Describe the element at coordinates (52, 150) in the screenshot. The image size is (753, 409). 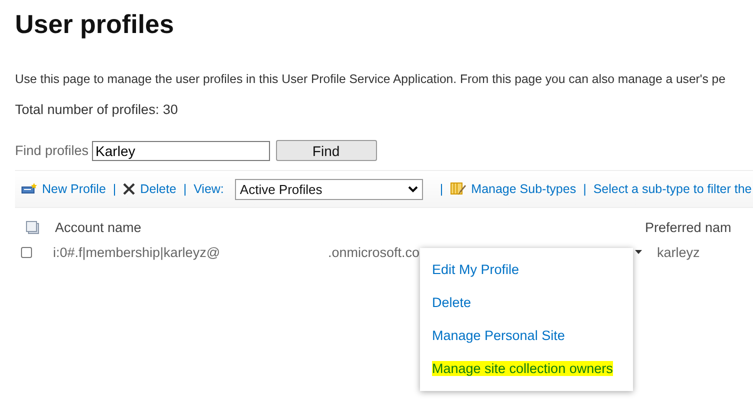
I see `find-label: Find profiles` at that location.